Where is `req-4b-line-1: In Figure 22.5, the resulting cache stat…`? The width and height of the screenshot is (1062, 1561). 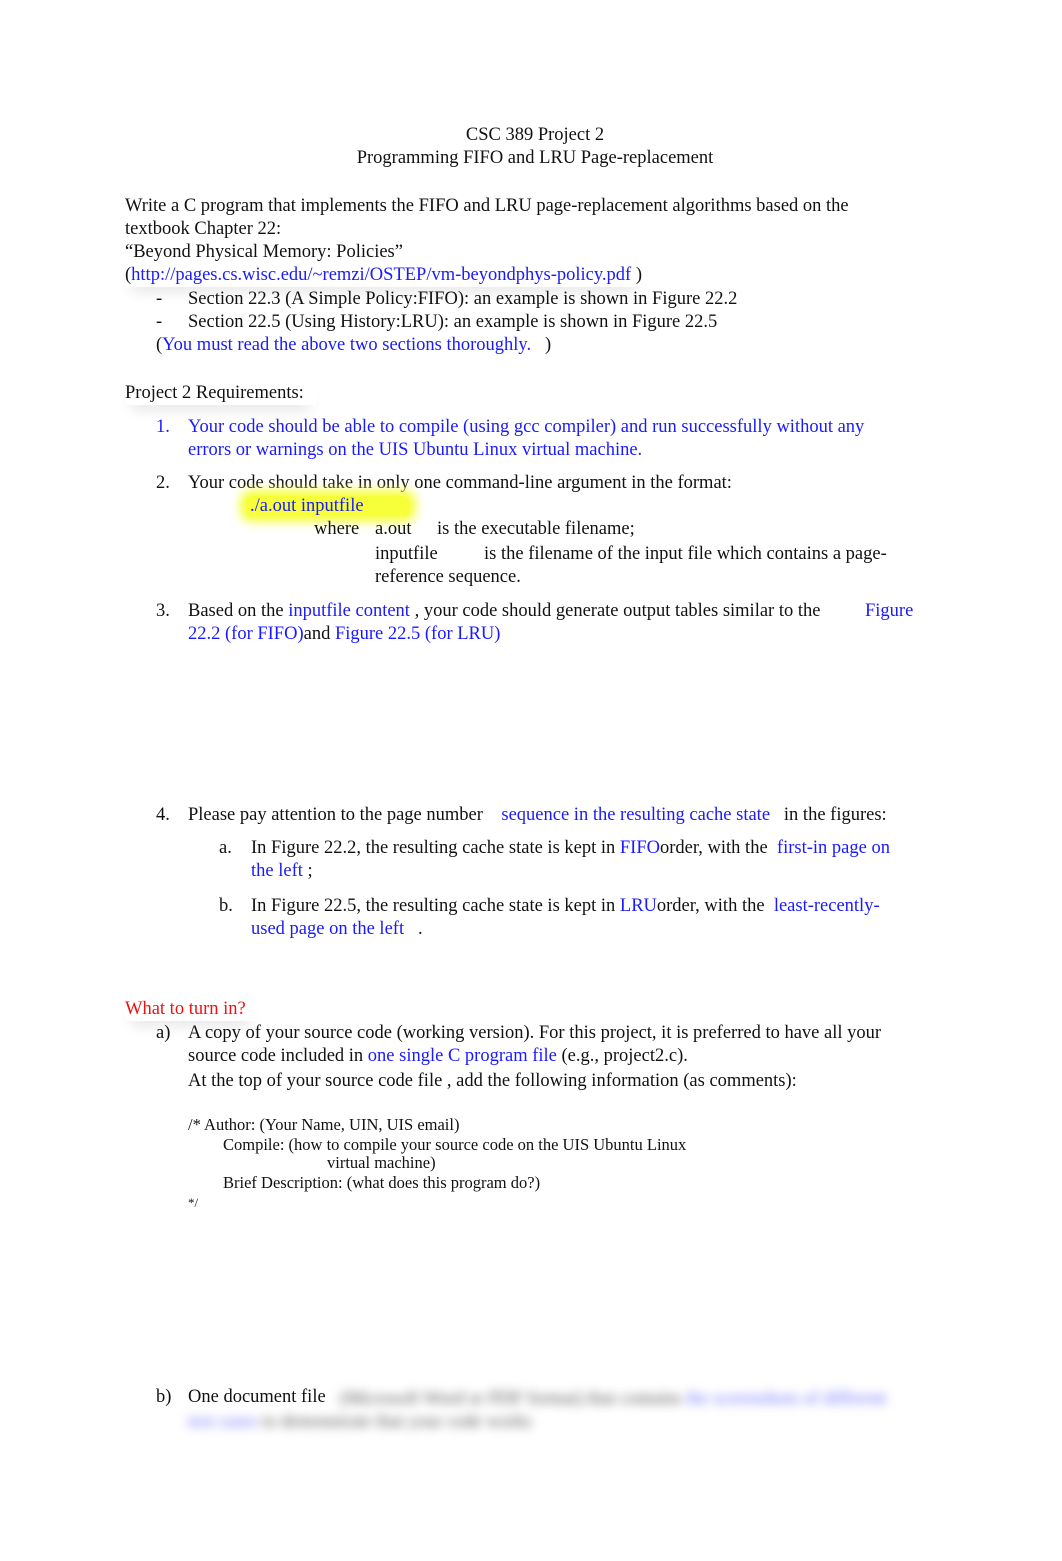
req-4b-line-1: In Figure 22.5, the resulting cache stat… is located at coordinates (565, 906).